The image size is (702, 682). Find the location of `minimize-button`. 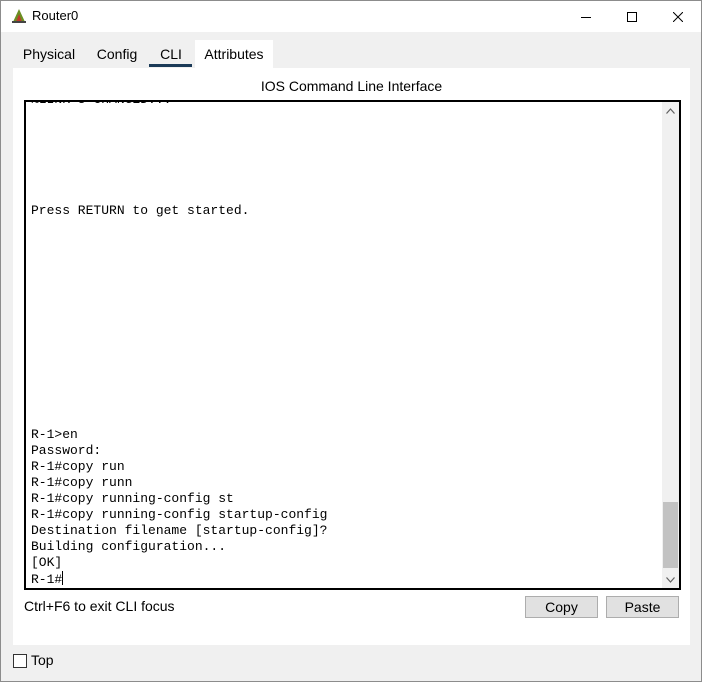

minimize-button is located at coordinates (586, 16).